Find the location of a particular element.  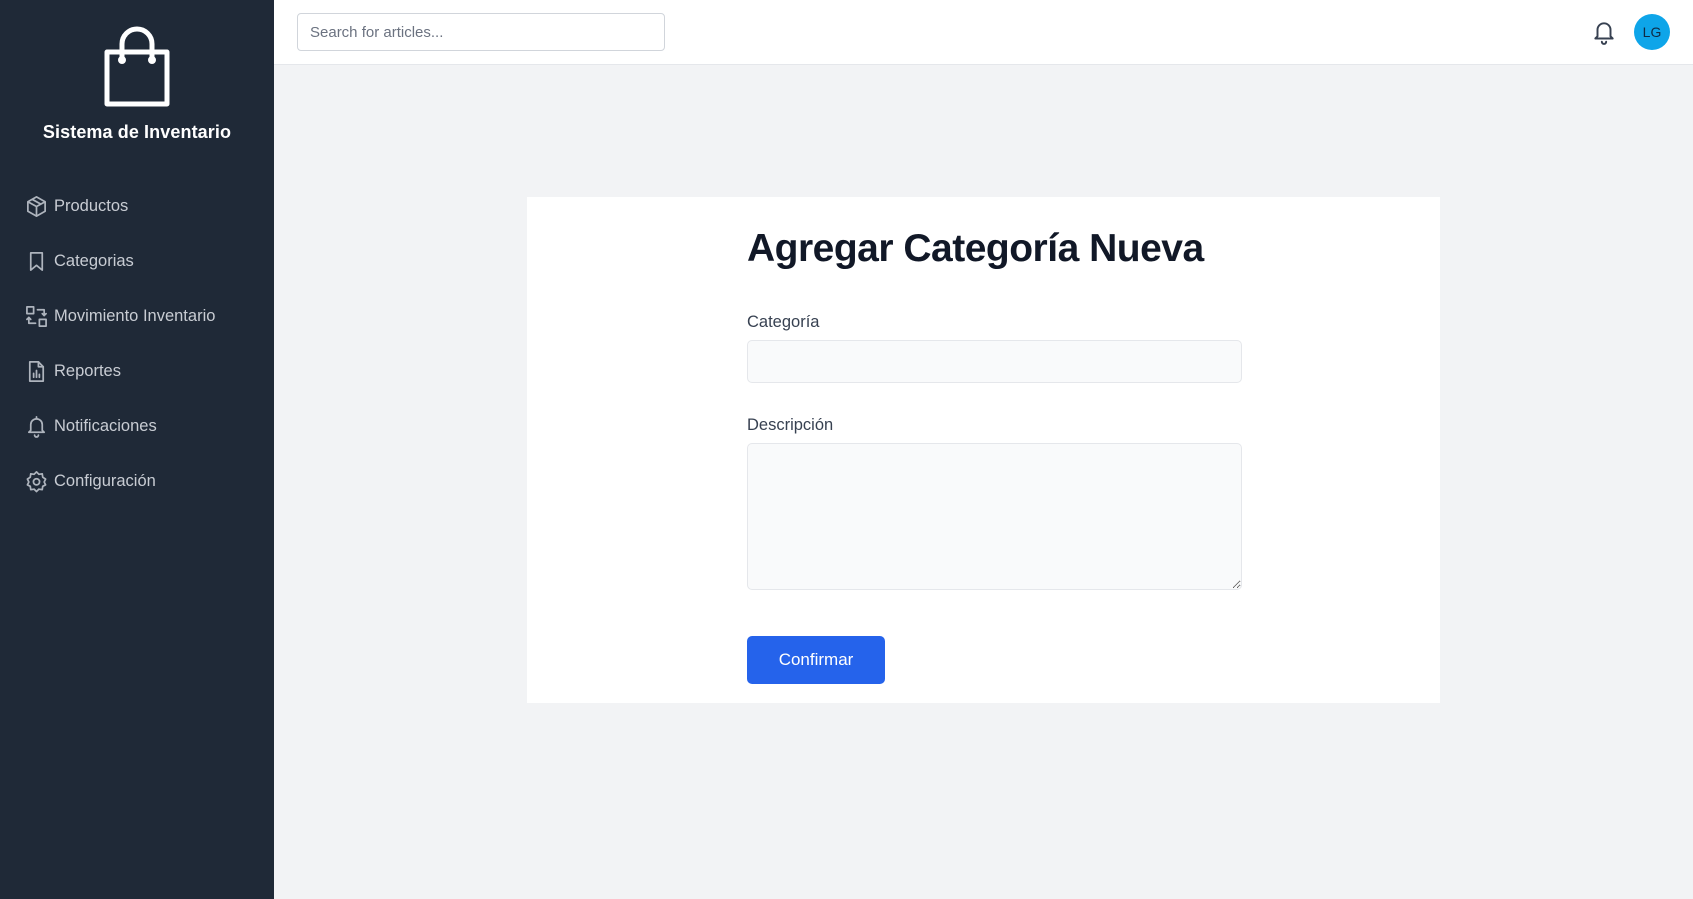

descripcion-textarea is located at coordinates (994, 516).